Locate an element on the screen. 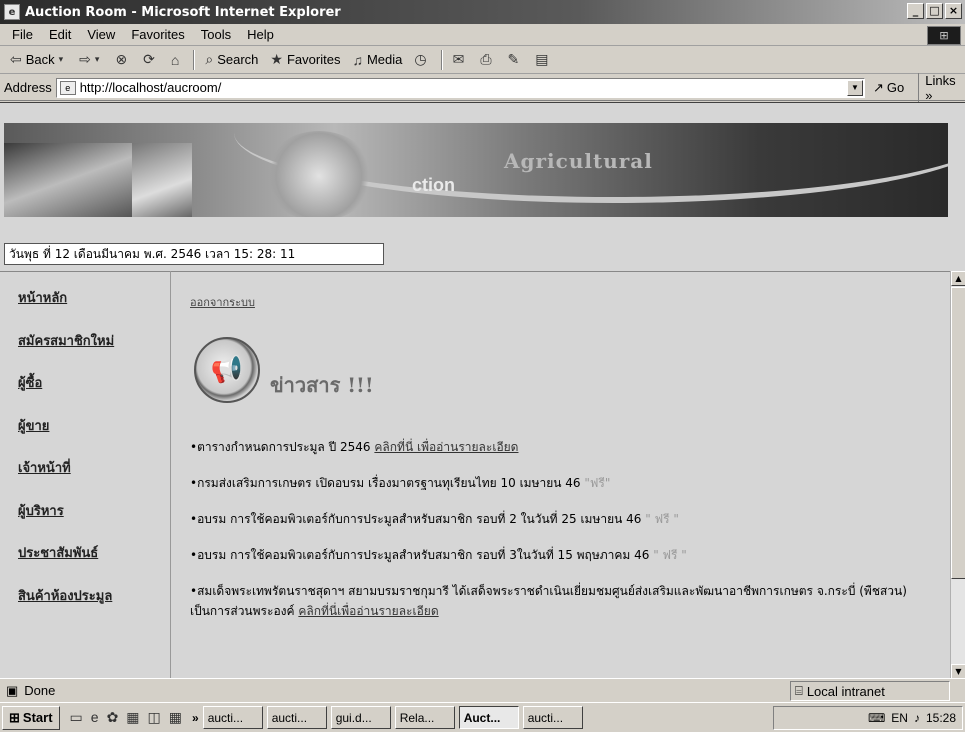 The width and height of the screenshot is (965, 732). quick-launch: ▭ e ✿ ▦ ◫ ▦ is located at coordinates (126, 717).